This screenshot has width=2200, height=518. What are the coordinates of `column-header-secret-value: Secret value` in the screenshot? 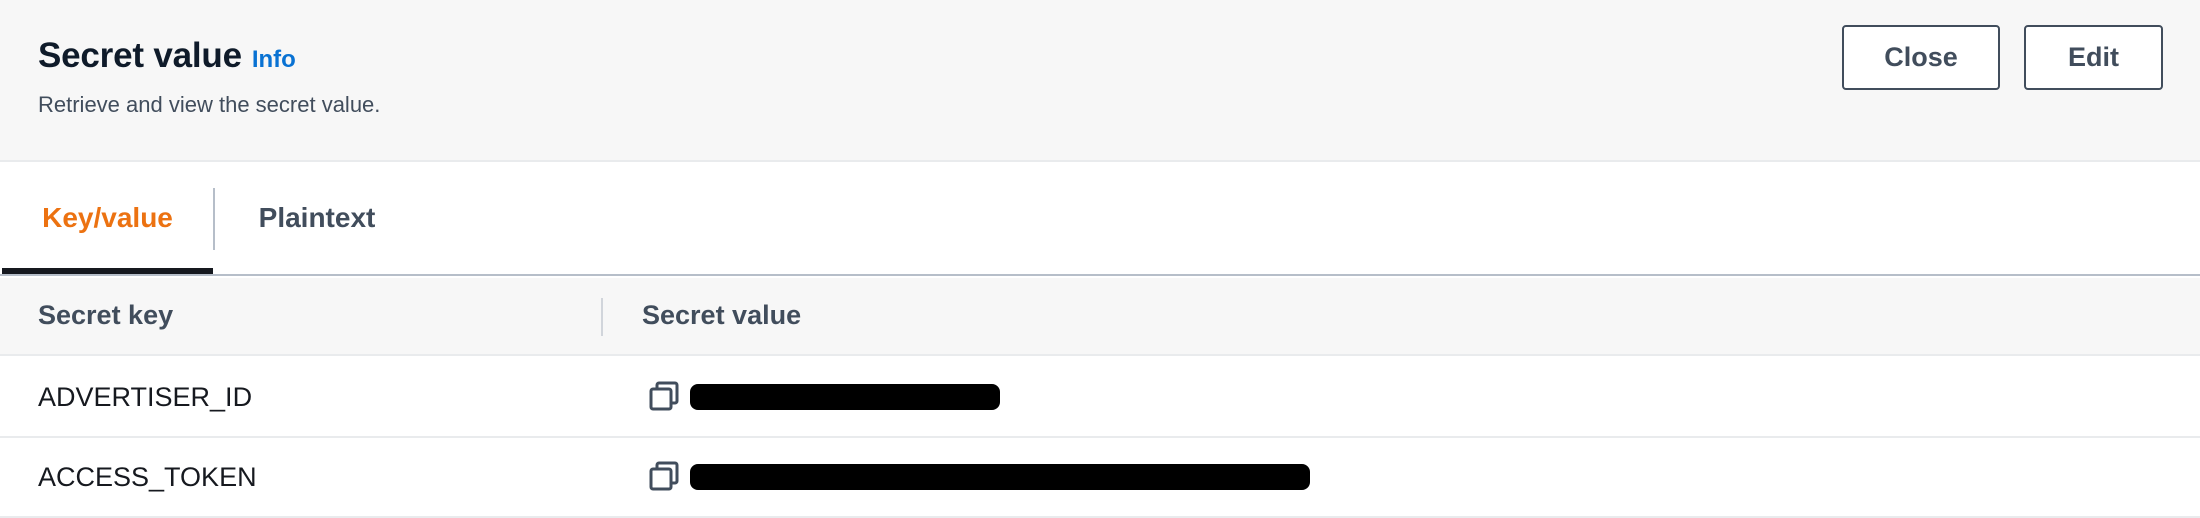 It's located at (722, 315).